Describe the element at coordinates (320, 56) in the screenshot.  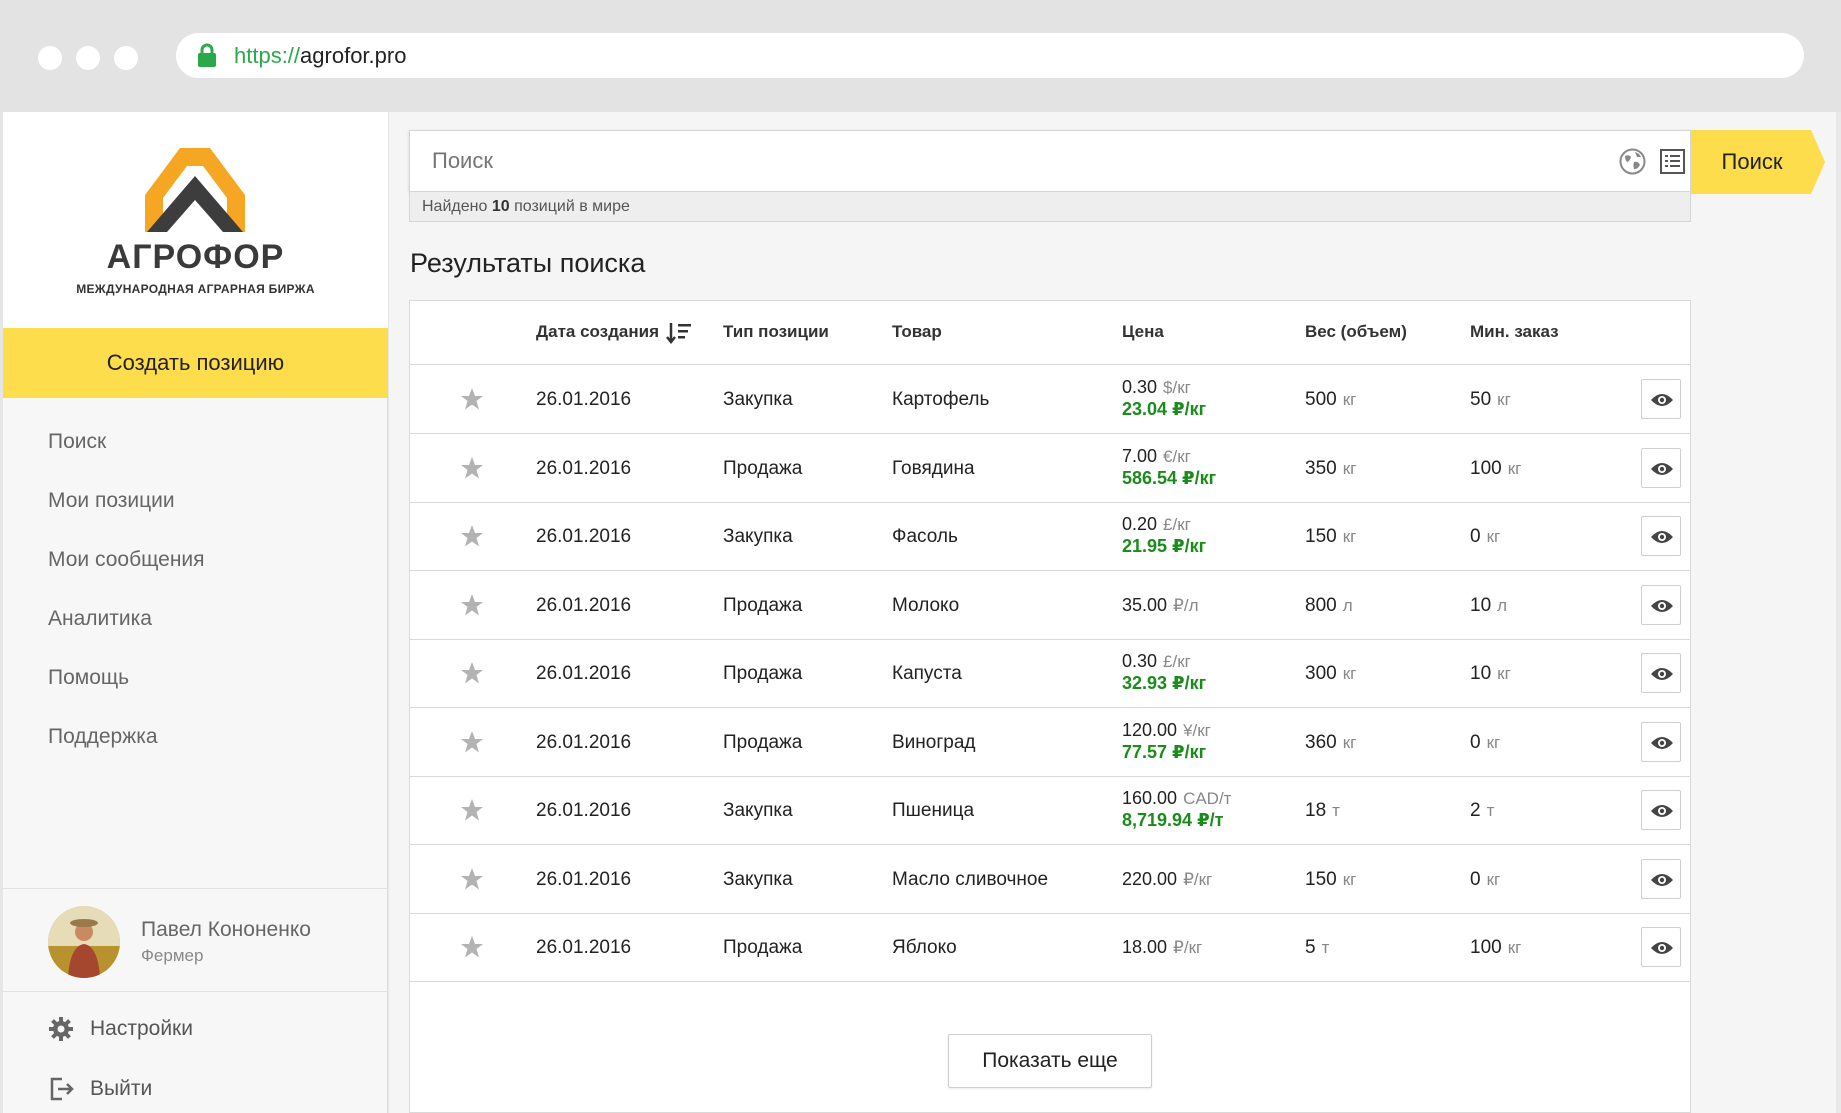
I see `url-text: https://agrofor.pro` at that location.